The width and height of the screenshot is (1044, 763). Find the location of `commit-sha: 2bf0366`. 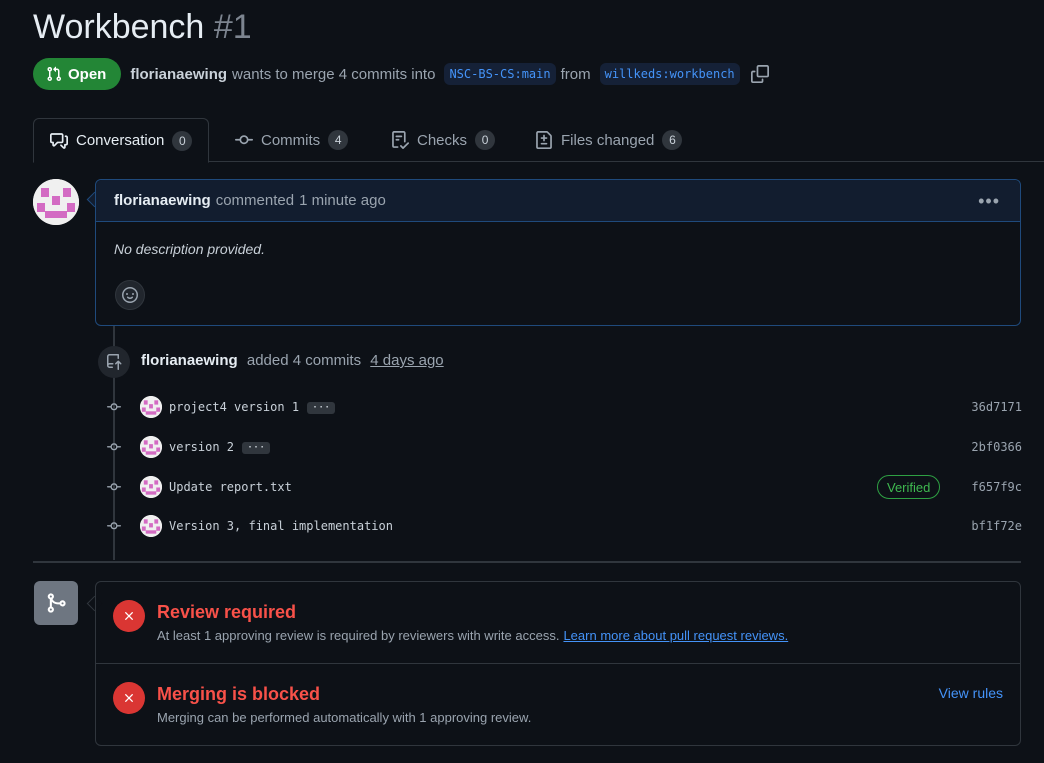

commit-sha: 2bf0366 is located at coordinates (996, 447).